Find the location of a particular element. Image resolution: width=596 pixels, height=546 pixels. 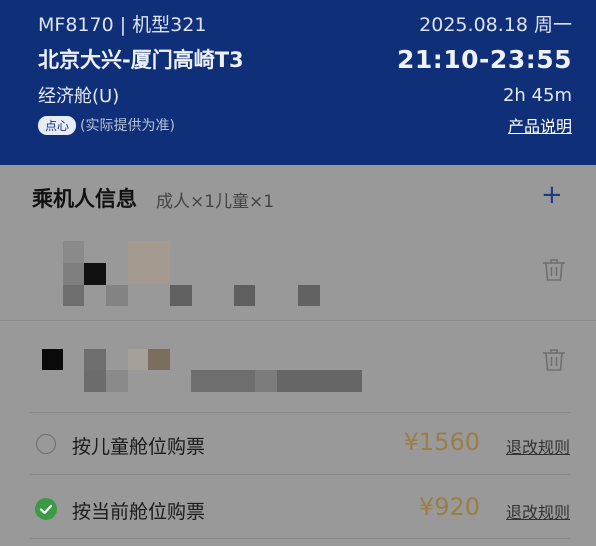

option-price: ¥920 is located at coordinates (449, 507).